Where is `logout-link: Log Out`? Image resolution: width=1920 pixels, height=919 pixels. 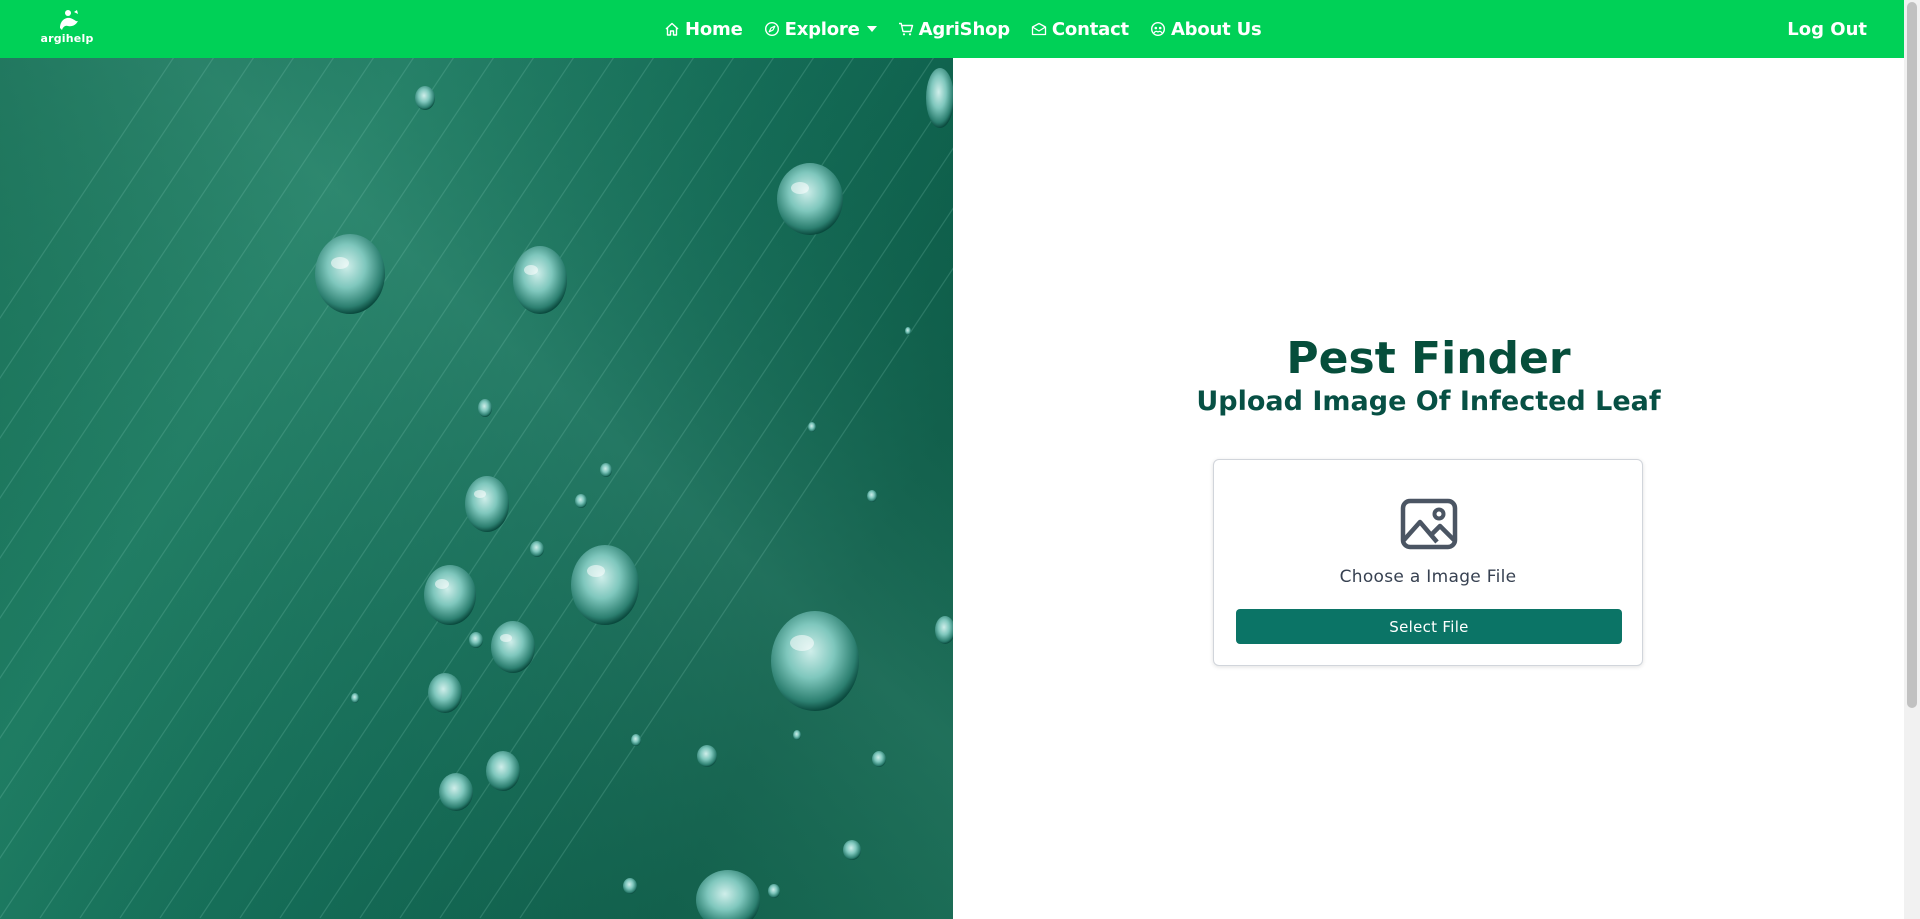 logout-link: Log Out is located at coordinates (1827, 29).